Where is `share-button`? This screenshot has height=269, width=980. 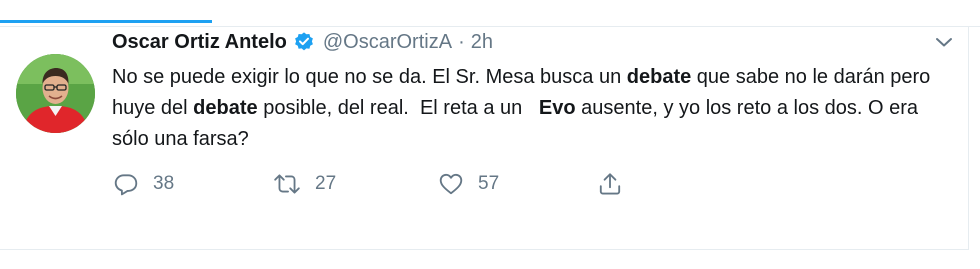
share-button is located at coordinates (610, 184).